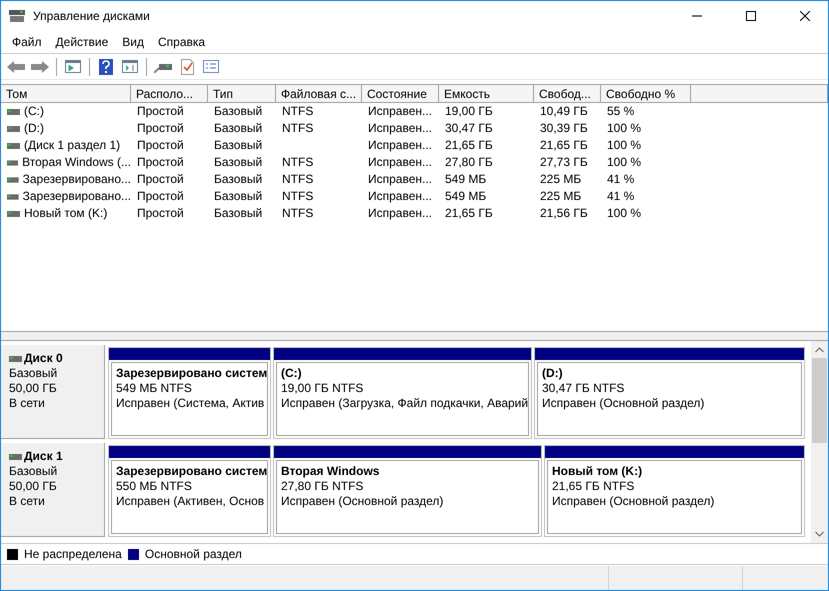  I want to click on partition-size: 30,47 ГБ NTFS, so click(584, 388).